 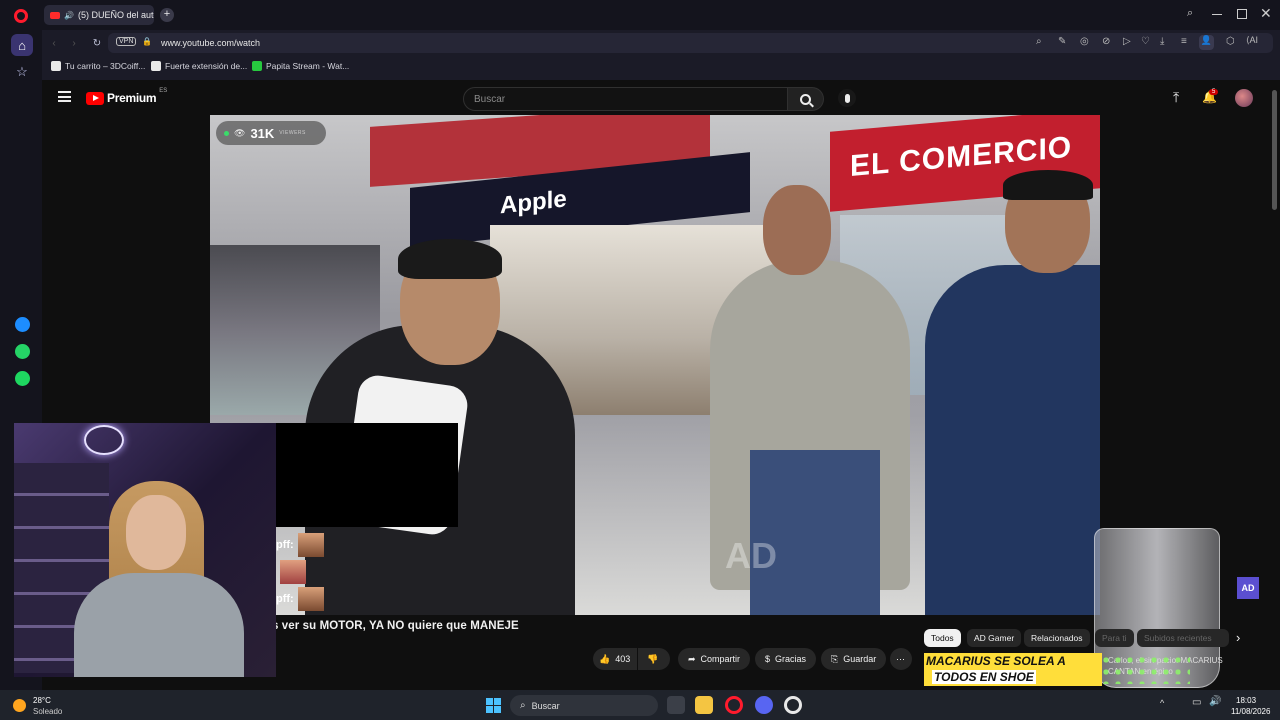 What do you see at coordinates (493, 705) in the screenshot?
I see `start-button-icon` at bounding box center [493, 705].